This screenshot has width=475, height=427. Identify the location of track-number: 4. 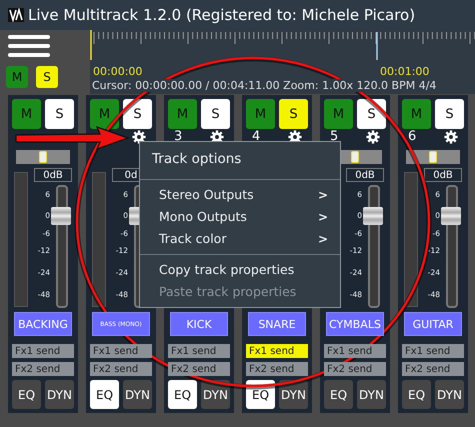
(256, 137).